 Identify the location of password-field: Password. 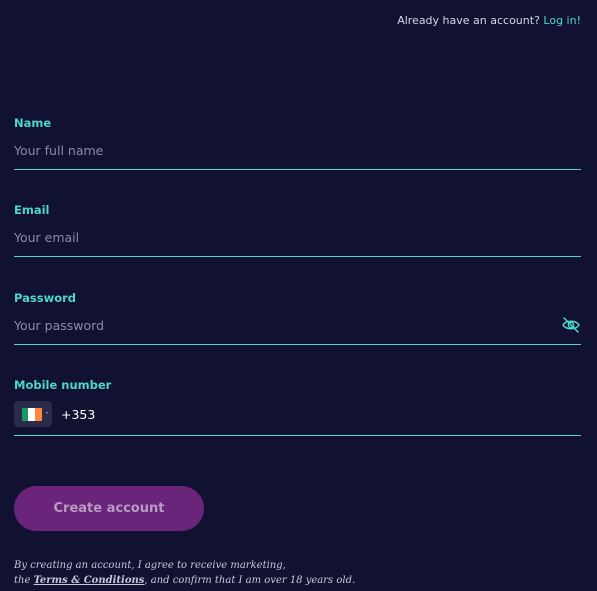
(297, 317).